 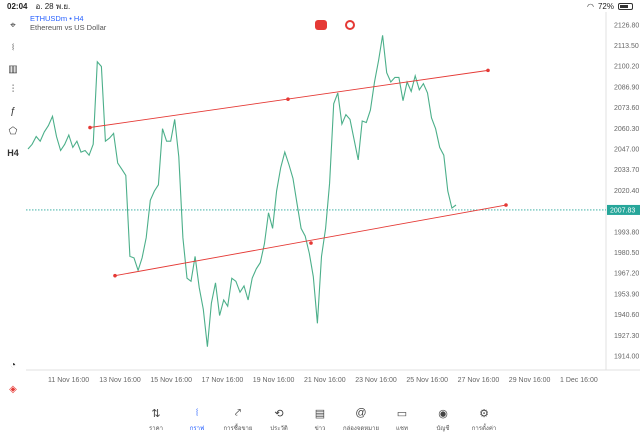 What do you see at coordinates (13, 365) in the screenshot?
I see `zoom-icon: ◔` at bounding box center [13, 365].